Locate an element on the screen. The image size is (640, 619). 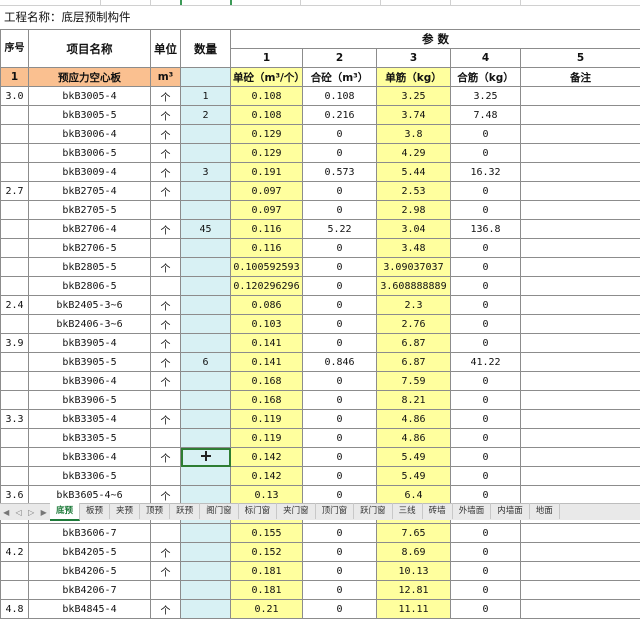
item-name-cell: bkB3905-5 is located at coordinates (90, 362).